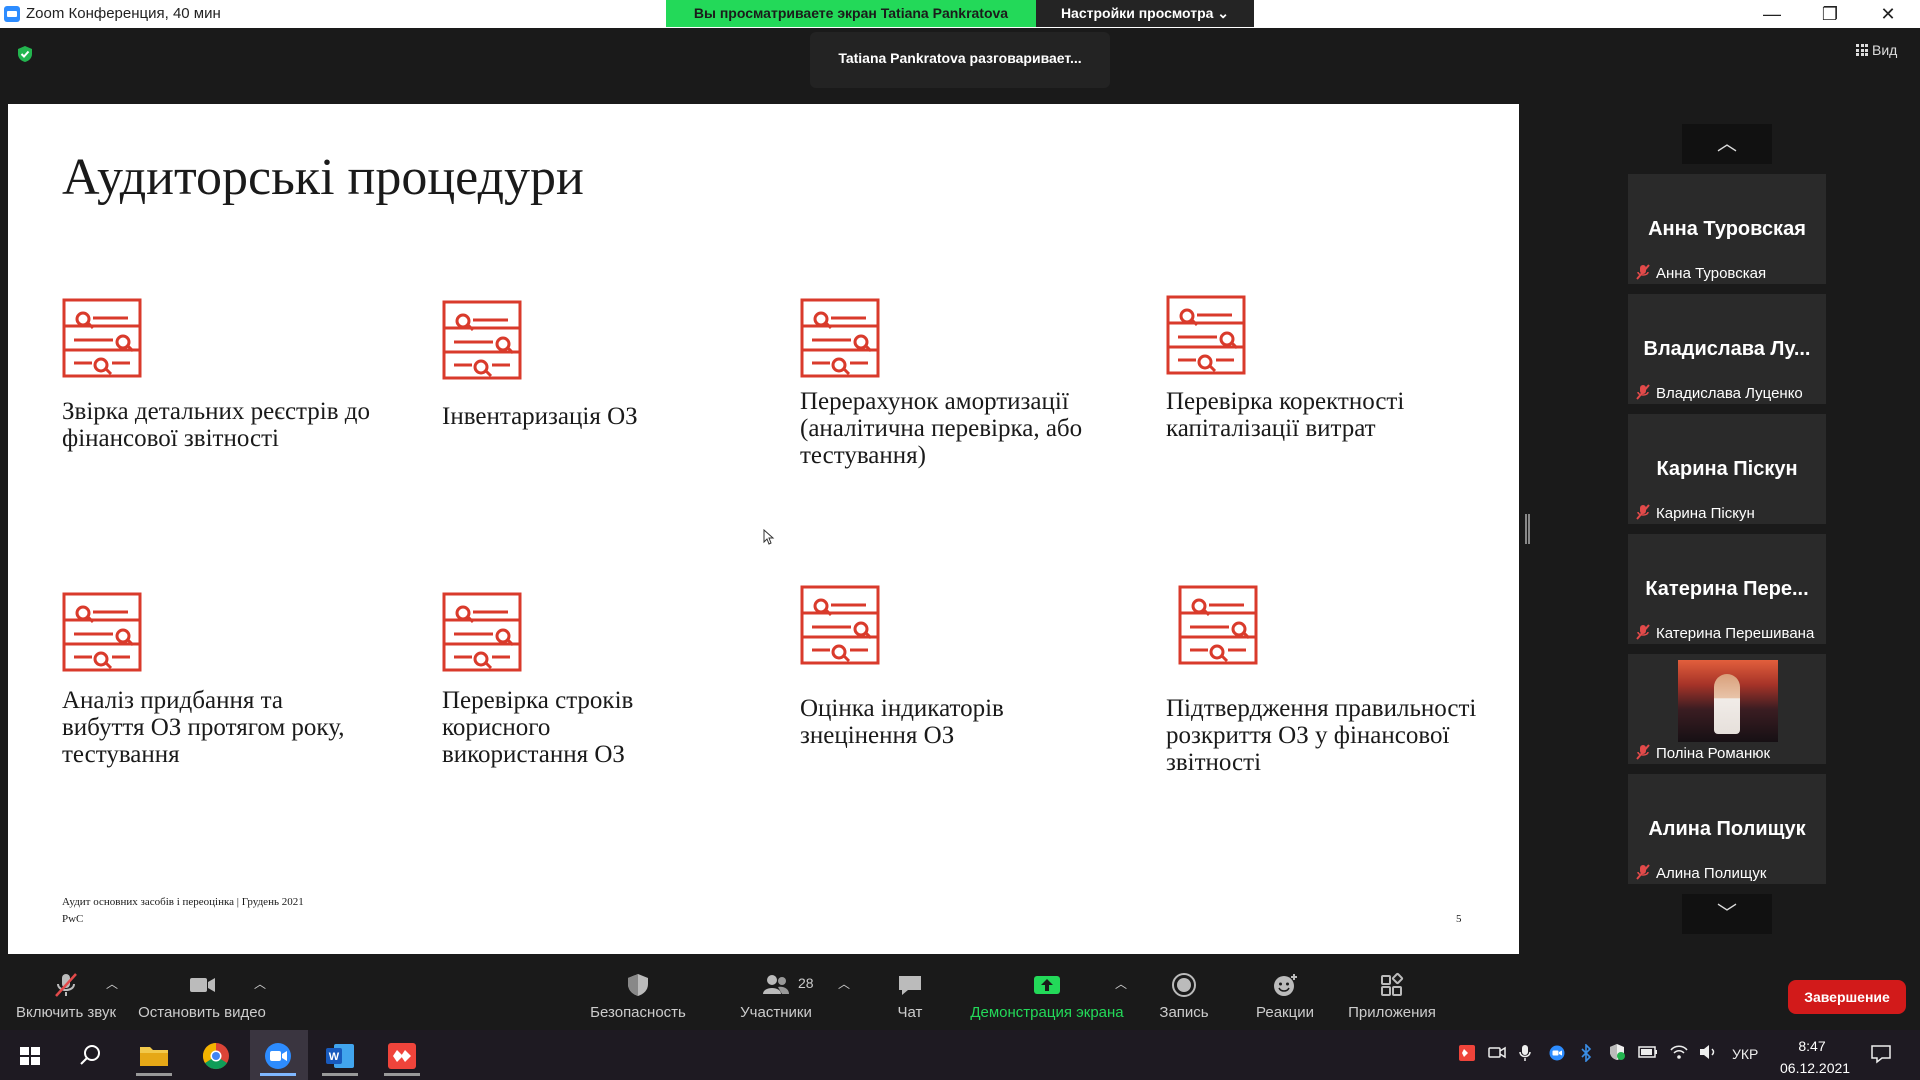 The height and width of the screenshot is (1080, 1920). I want to click on record-label: Запись, so click(1184, 1012).